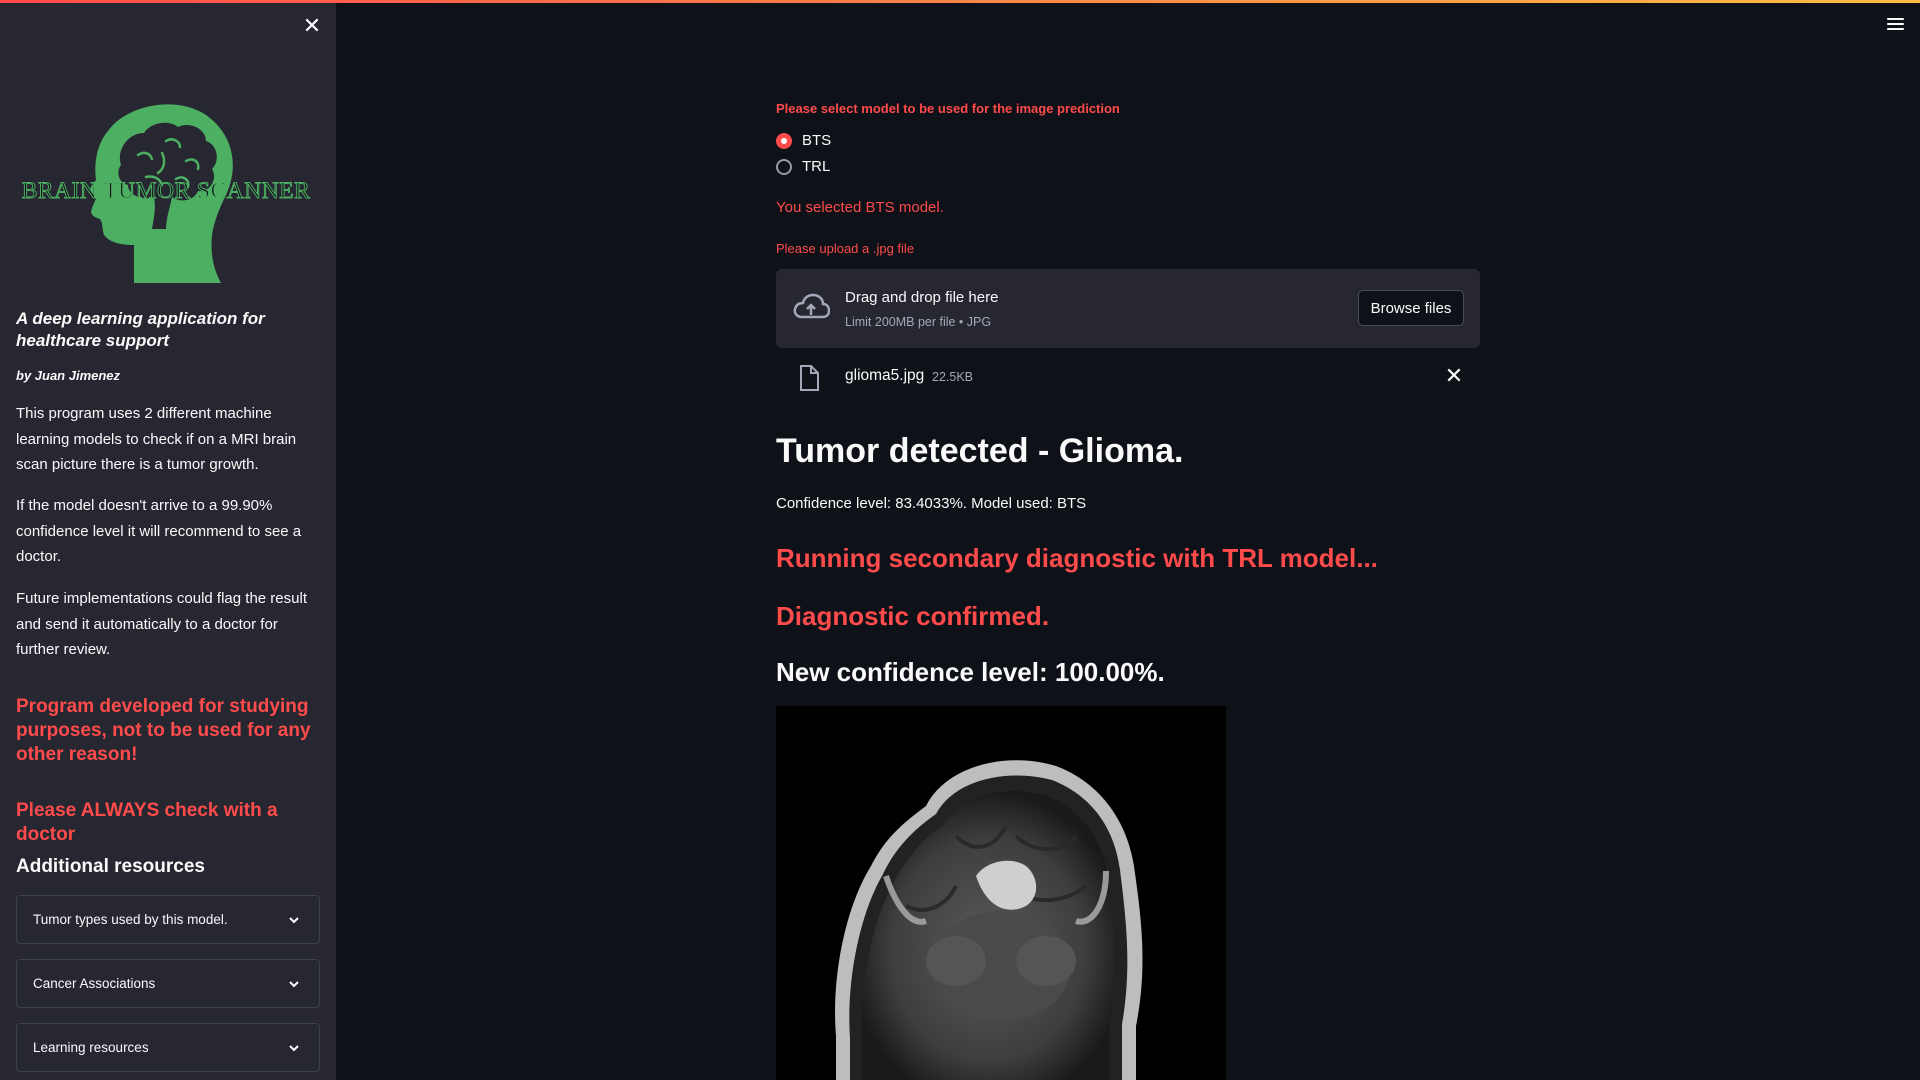 This screenshot has height=1080, width=1920. What do you see at coordinates (960, 1) in the screenshot?
I see `top-decoration-bar` at bounding box center [960, 1].